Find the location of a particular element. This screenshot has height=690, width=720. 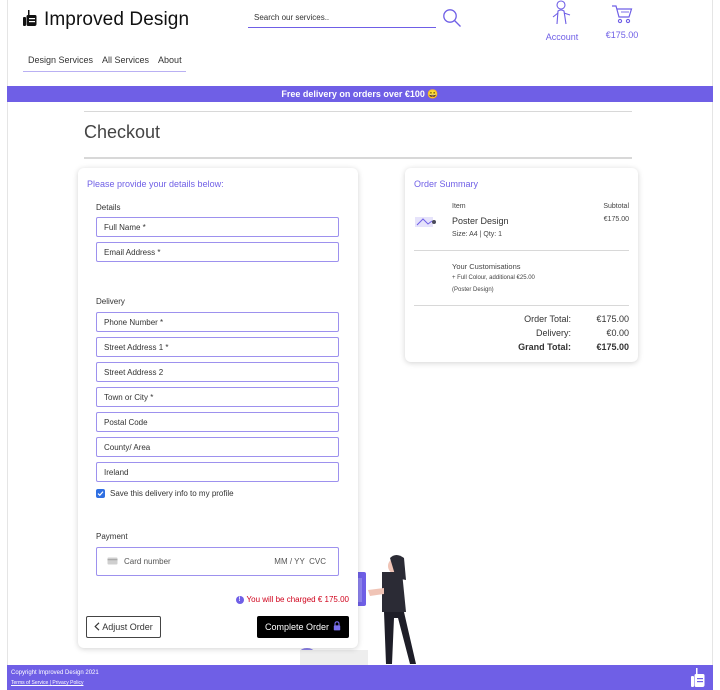

search-bar is located at coordinates (357, 19).